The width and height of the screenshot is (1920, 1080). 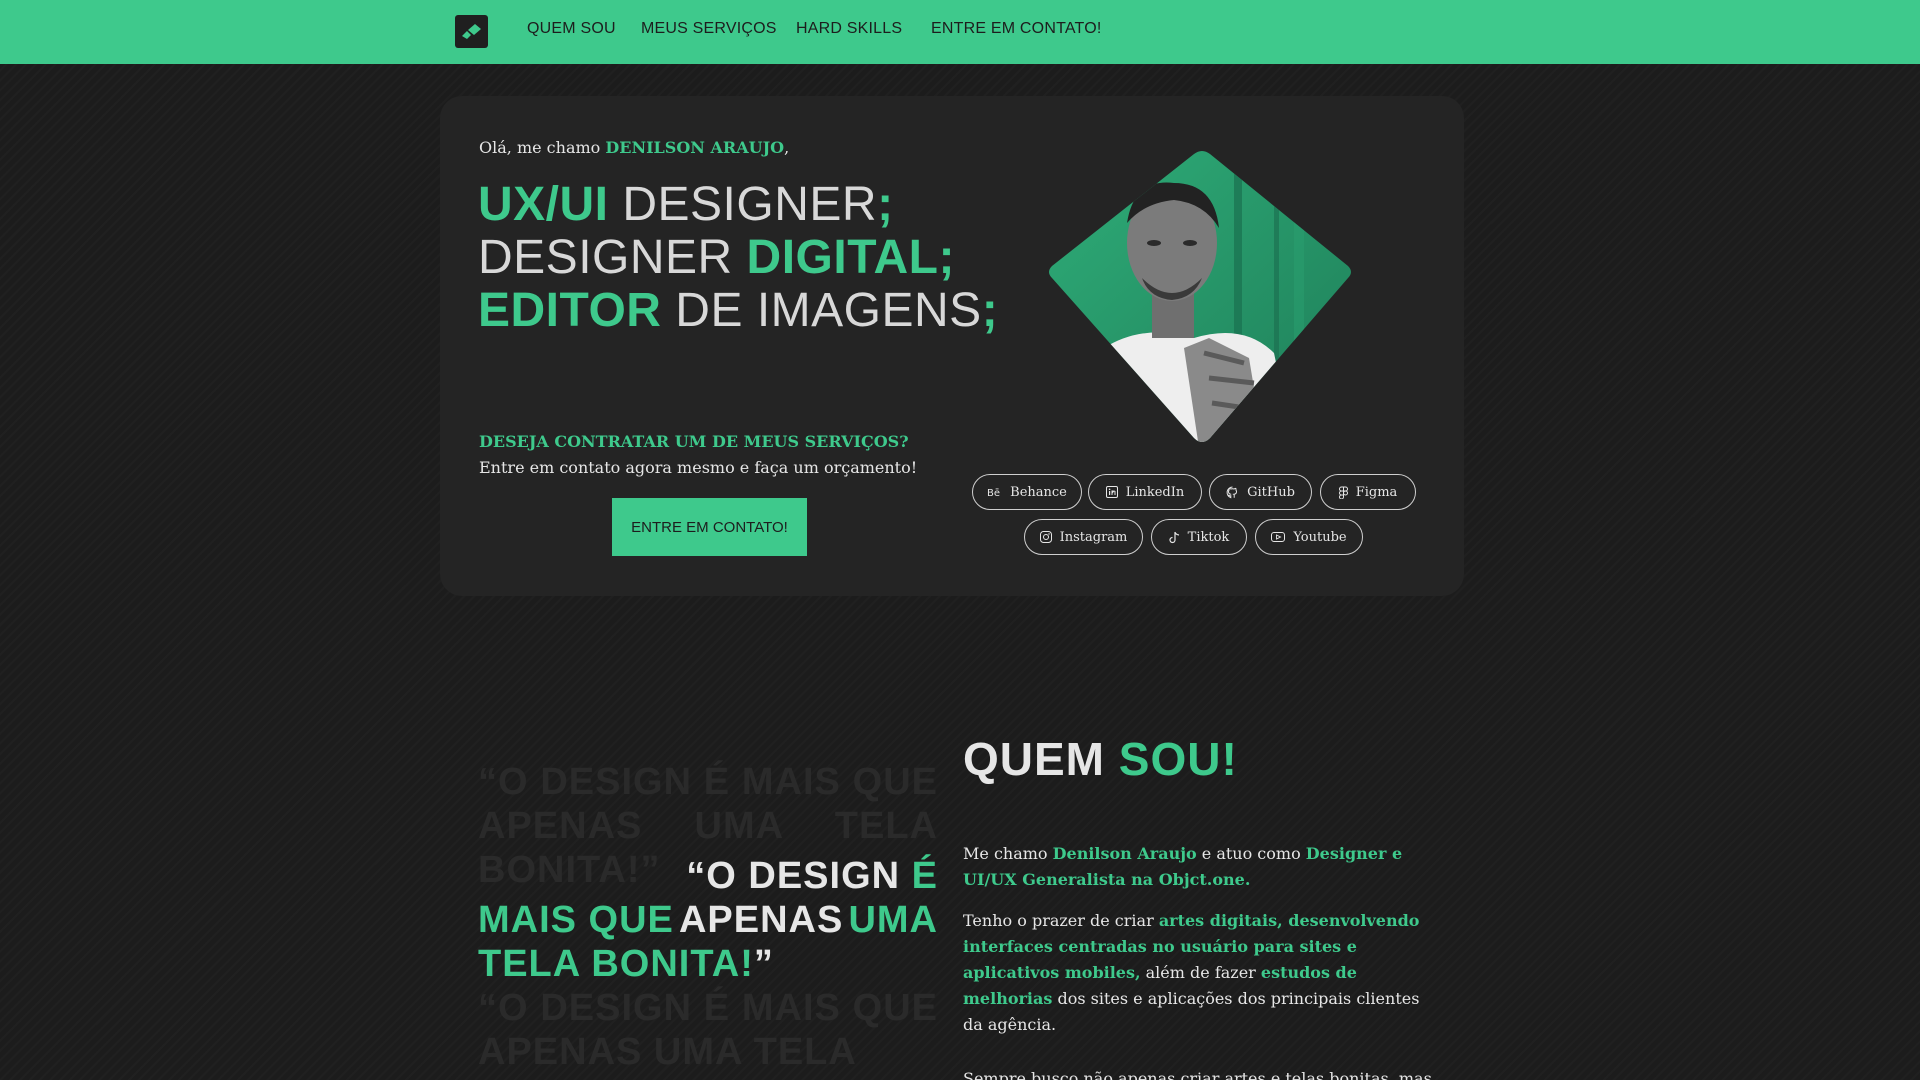 I want to click on role-3-bold: EDITOR, so click(x=570, y=310).